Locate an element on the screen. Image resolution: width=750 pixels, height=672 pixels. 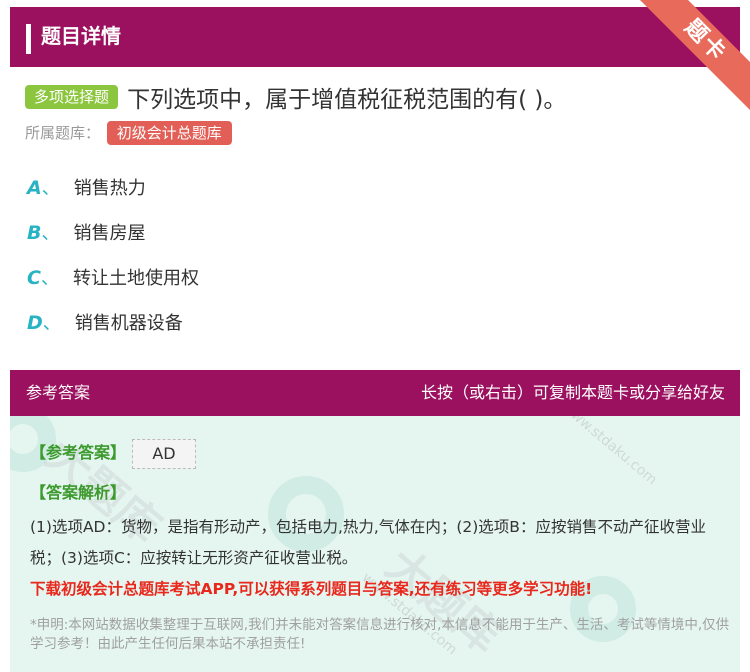
option-a: A、 销售热力 is located at coordinates (86, 188).